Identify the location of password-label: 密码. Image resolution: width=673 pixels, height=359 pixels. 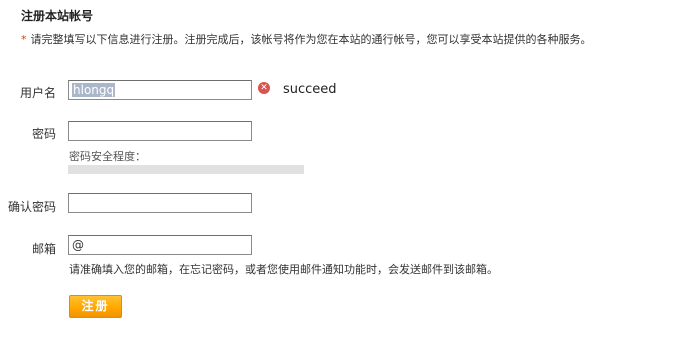
(43, 134).